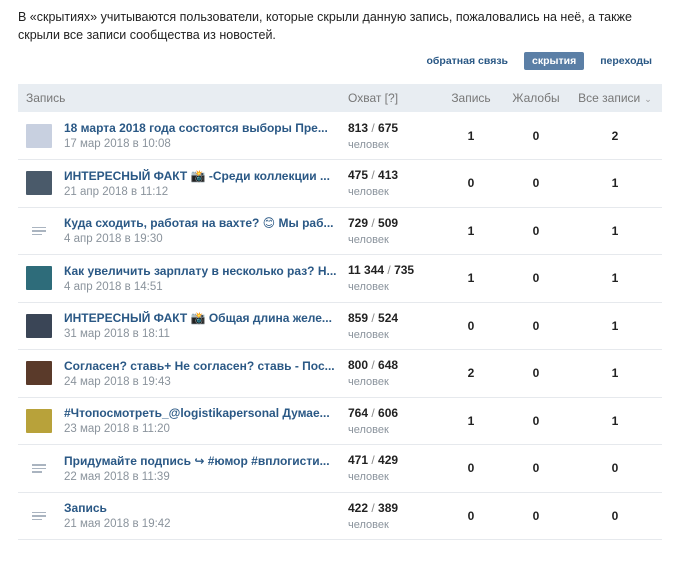 The image size is (674, 562). What do you see at coordinates (393, 223) in the screenshot?
I see `reach-value: 729 / 509` at bounding box center [393, 223].